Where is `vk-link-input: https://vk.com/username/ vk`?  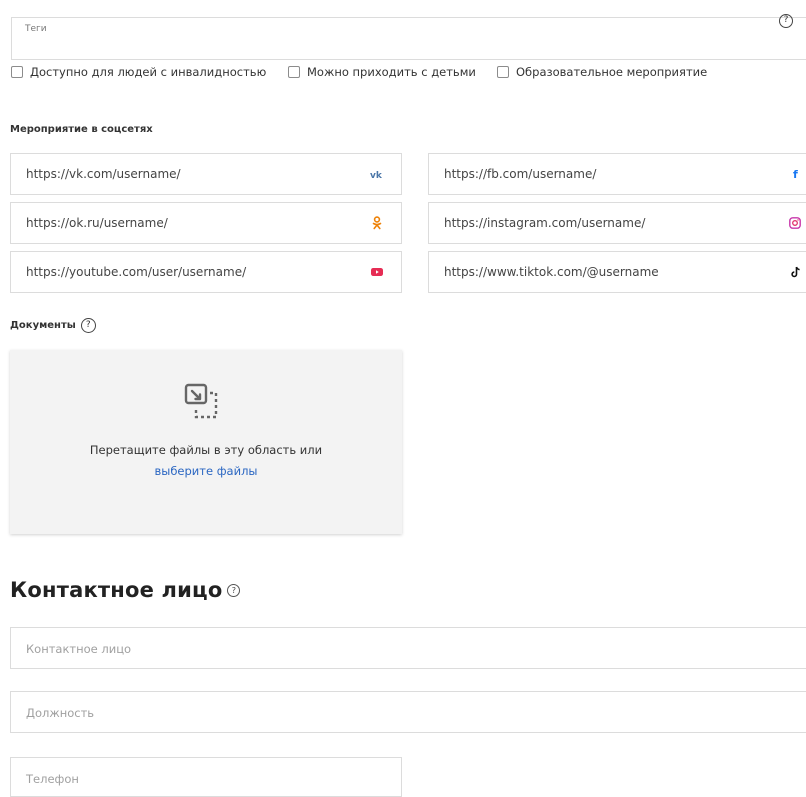
vk-link-input: https://vk.com/username/ vk is located at coordinates (206, 174).